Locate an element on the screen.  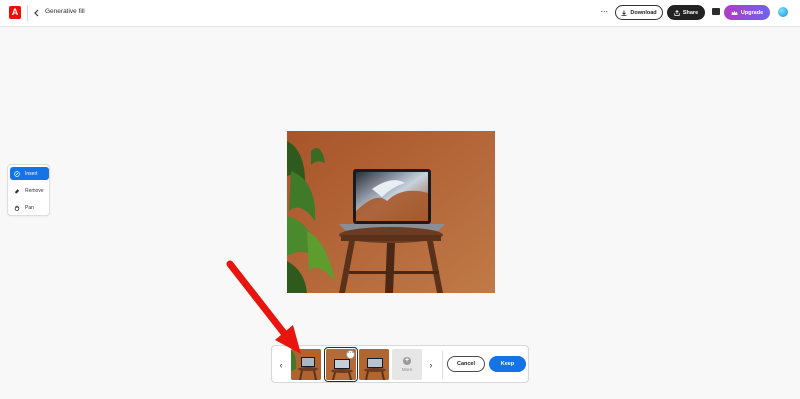
avatar is located at coordinates (783, 12).